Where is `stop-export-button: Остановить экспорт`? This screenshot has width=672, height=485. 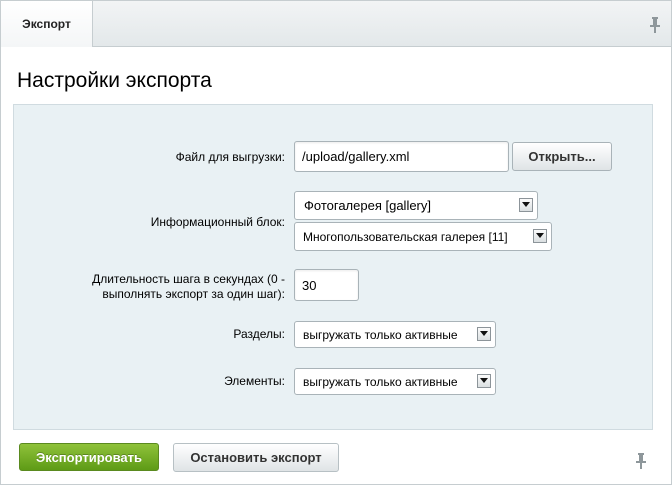 stop-export-button: Остановить экспорт is located at coordinates (256, 457).